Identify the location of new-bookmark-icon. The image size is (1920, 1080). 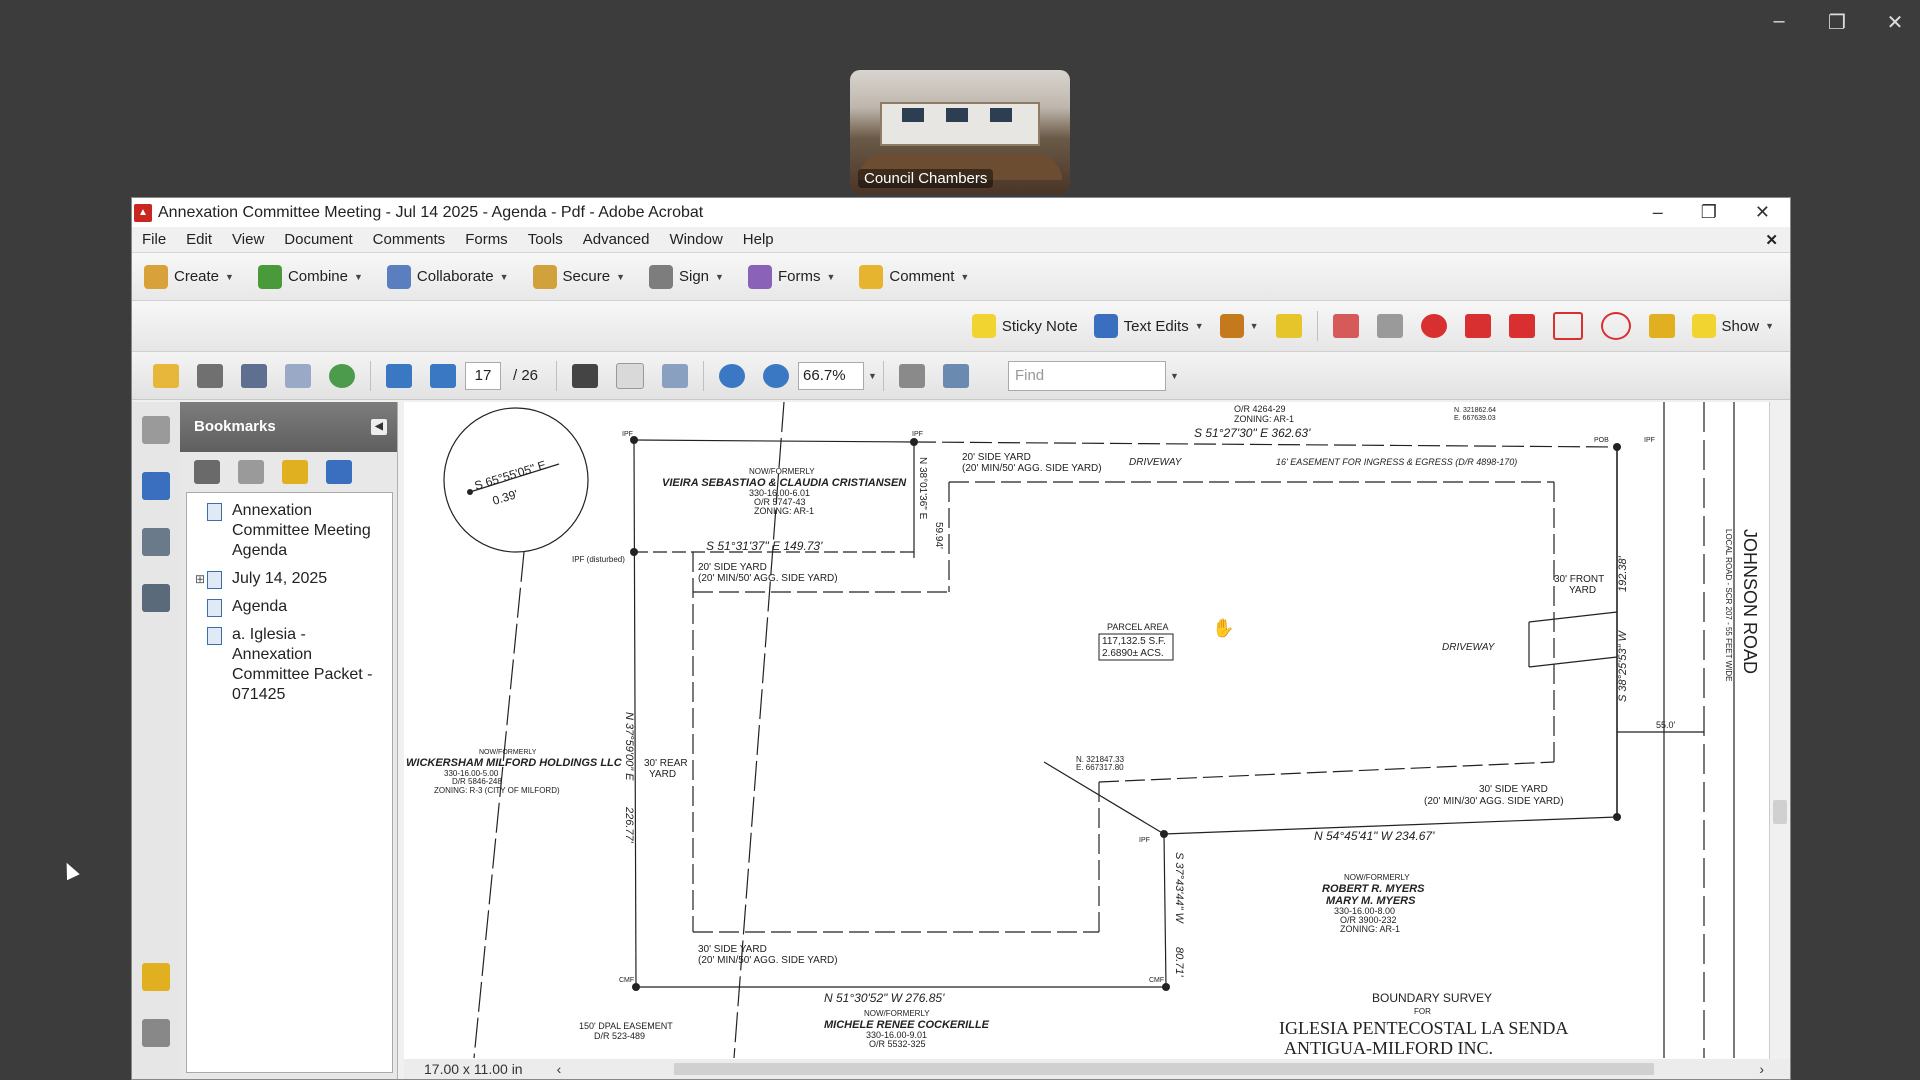
(295, 472).